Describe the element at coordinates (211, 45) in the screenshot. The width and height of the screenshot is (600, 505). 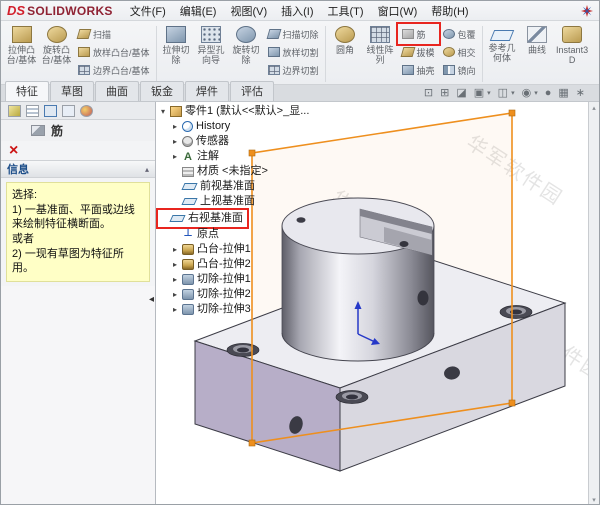
I see `hole-wizard-button: 异型孔向导` at that location.